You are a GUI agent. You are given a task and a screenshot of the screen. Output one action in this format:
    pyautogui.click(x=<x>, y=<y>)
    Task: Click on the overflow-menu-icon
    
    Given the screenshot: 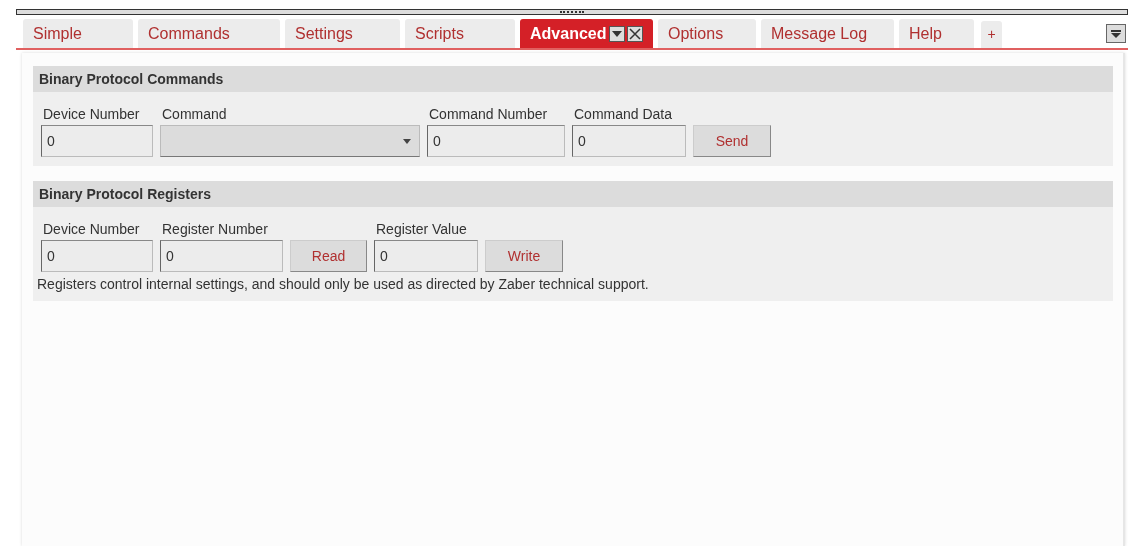 What is the action you would take?
    pyautogui.click(x=1116, y=33)
    